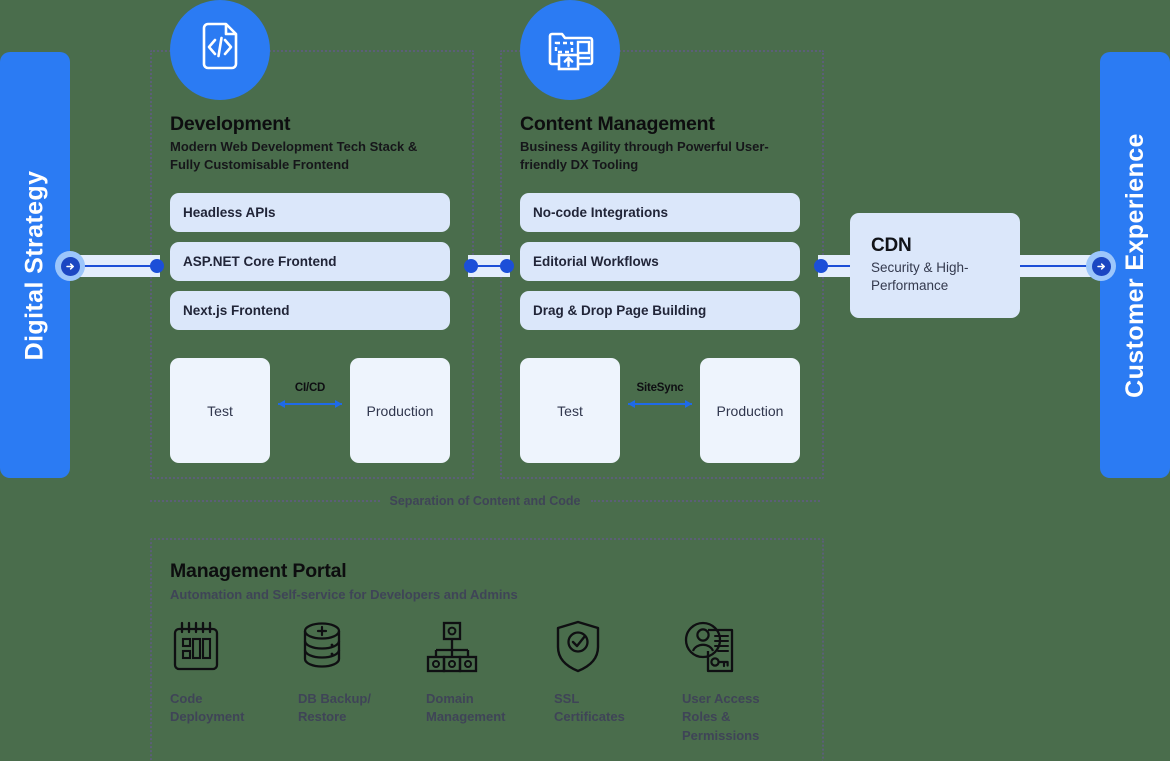 This screenshot has width=1170, height=761. What do you see at coordinates (660, 261) in the screenshot?
I see `feature-pill: Editorial Workflows` at bounding box center [660, 261].